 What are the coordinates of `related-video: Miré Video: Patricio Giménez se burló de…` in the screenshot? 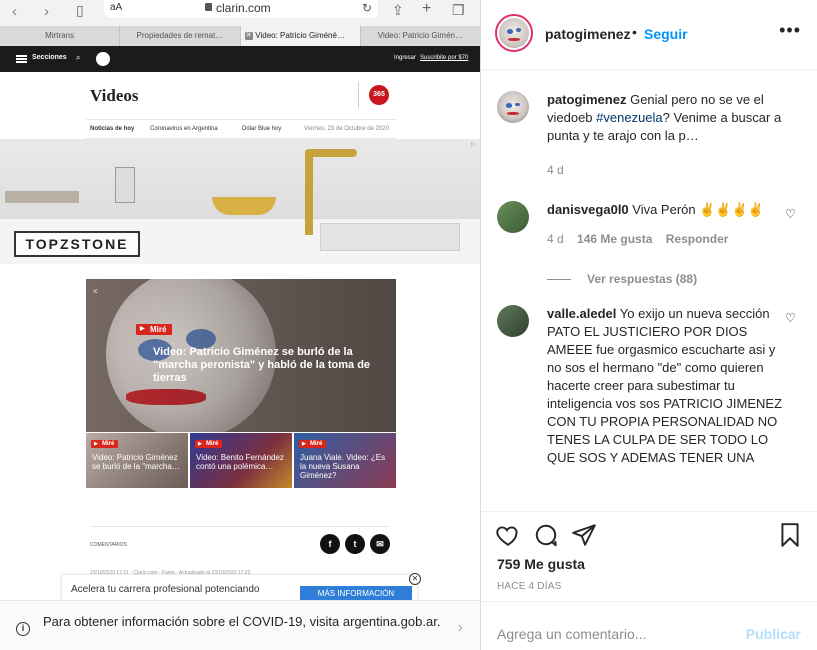 It's located at (137, 460).